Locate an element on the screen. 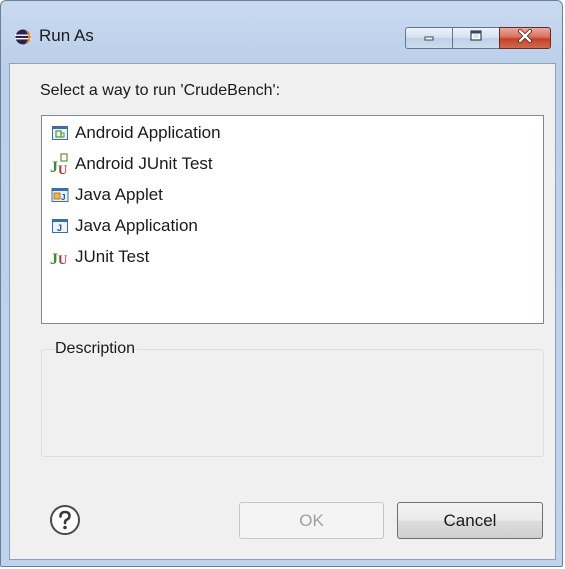 The width and height of the screenshot is (565, 569). list-item-java-application: J Java Application is located at coordinates (124, 226).